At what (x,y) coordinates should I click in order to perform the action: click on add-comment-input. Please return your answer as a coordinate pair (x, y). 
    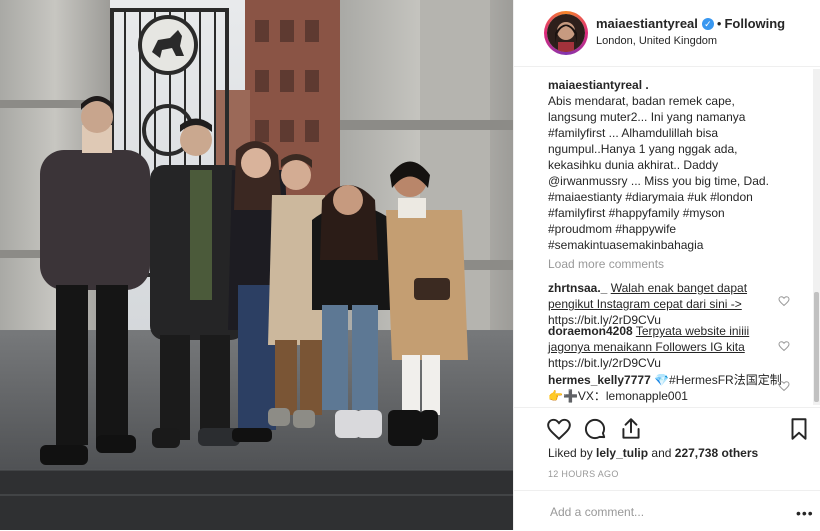
    Looking at the image, I should click on (665, 512).